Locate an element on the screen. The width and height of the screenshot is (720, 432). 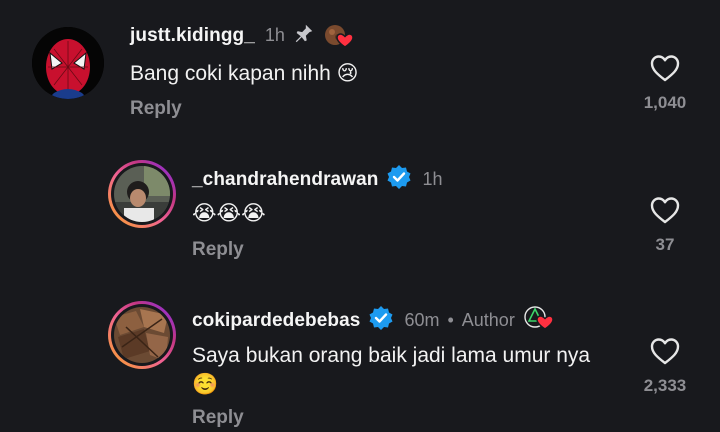
like-count: 1,040 is located at coordinates (665, 102).